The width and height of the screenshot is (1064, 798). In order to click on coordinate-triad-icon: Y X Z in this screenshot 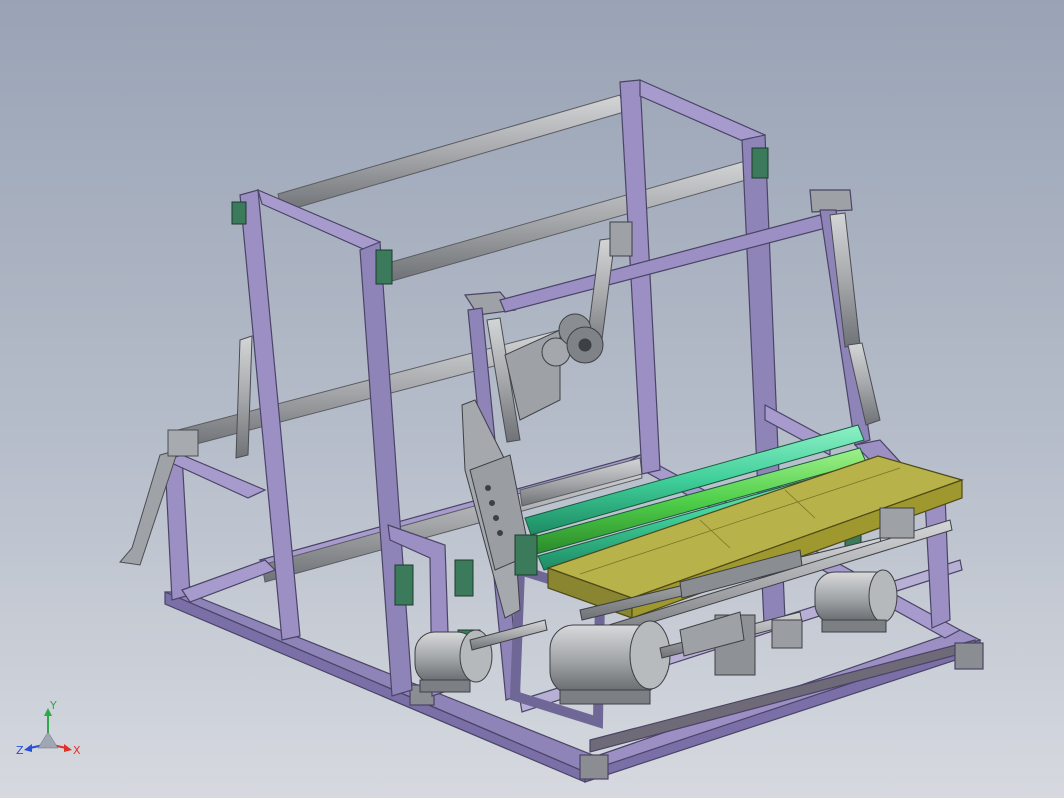, I will do `click(48, 728)`.